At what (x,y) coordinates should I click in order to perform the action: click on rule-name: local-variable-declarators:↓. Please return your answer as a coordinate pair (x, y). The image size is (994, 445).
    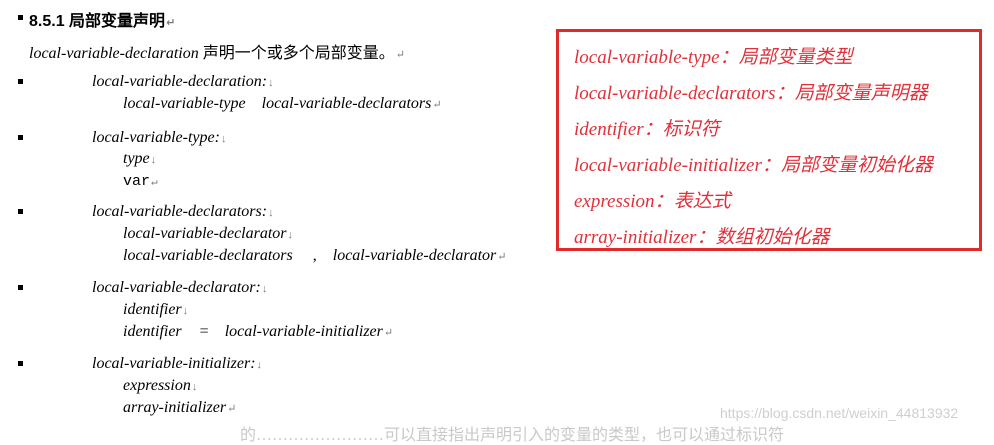
    Looking at the image, I should click on (183, 211).